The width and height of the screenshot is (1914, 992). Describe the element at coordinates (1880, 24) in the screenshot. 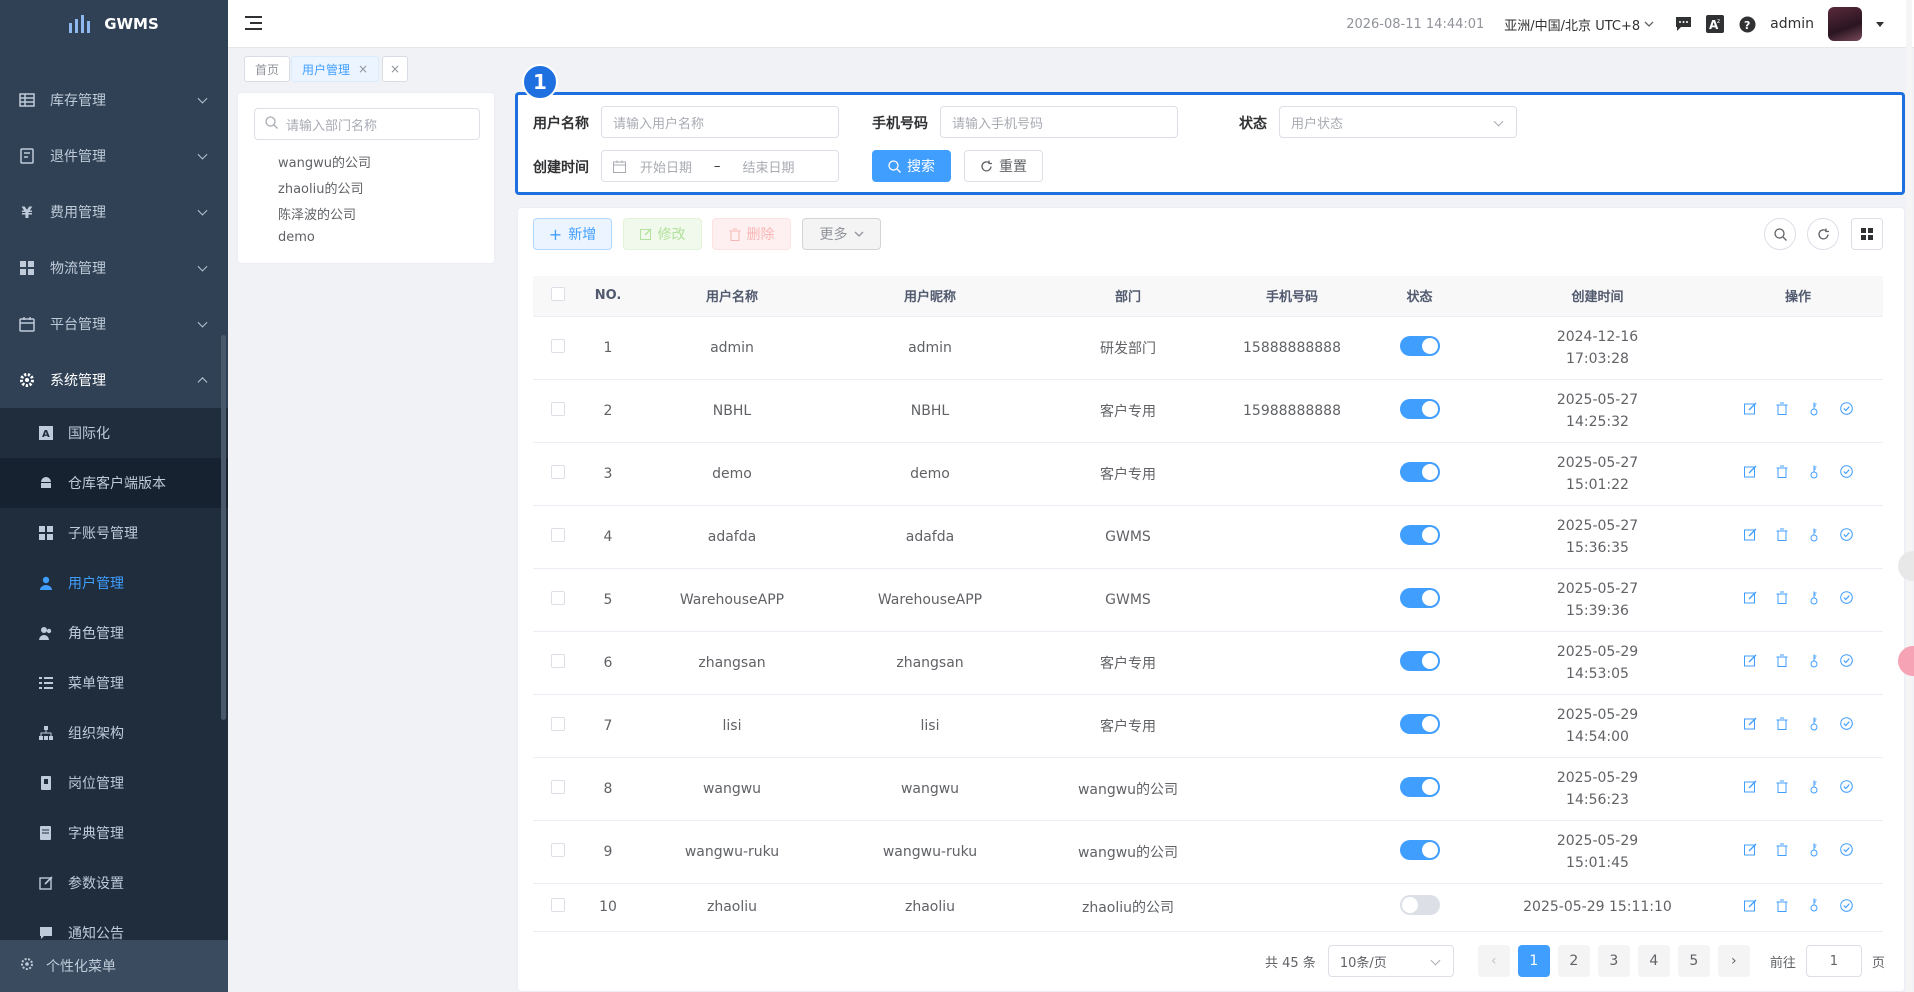

I see `caret-down-icon` at that location.